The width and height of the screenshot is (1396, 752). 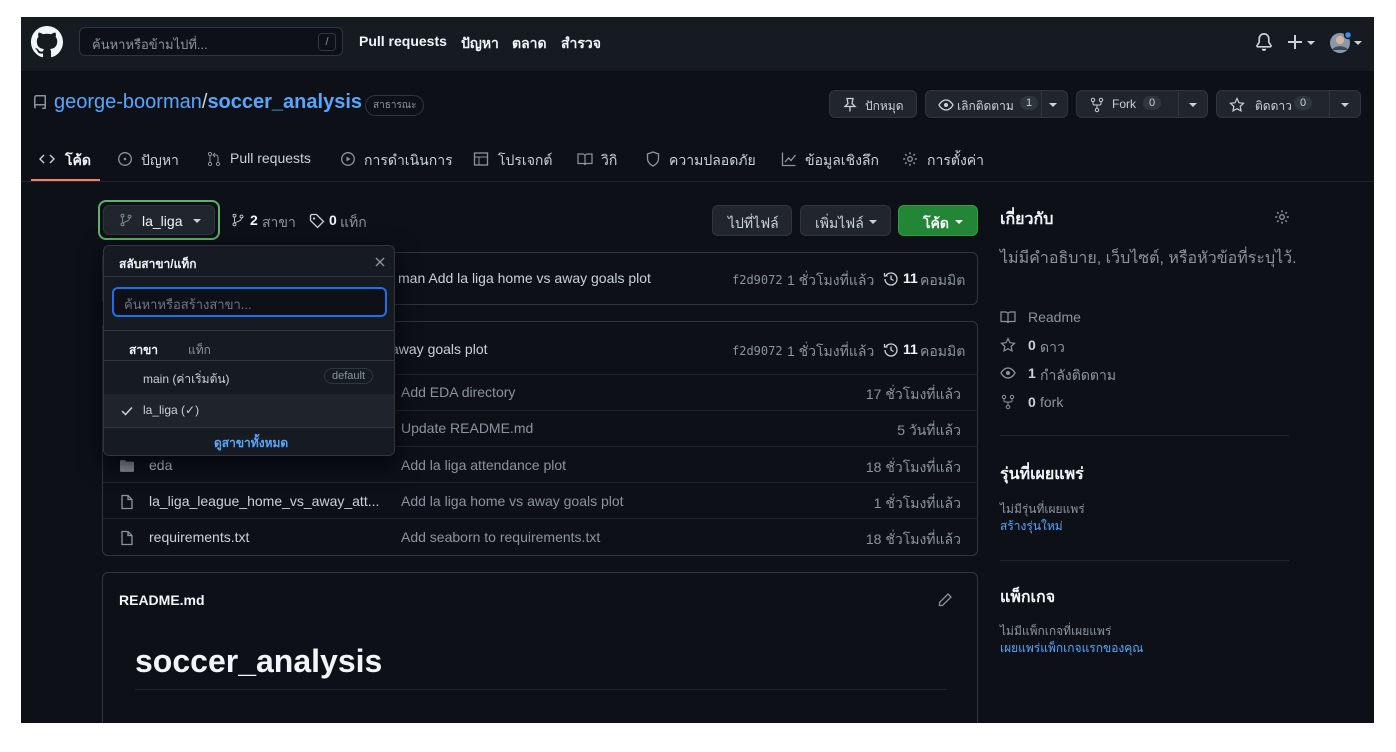 What do you see at coordinates (211, 41) in the screenshot?
I see `search-input: ค้นหาหรือข้ามไปที่... /` at bounding box center [211, 41].